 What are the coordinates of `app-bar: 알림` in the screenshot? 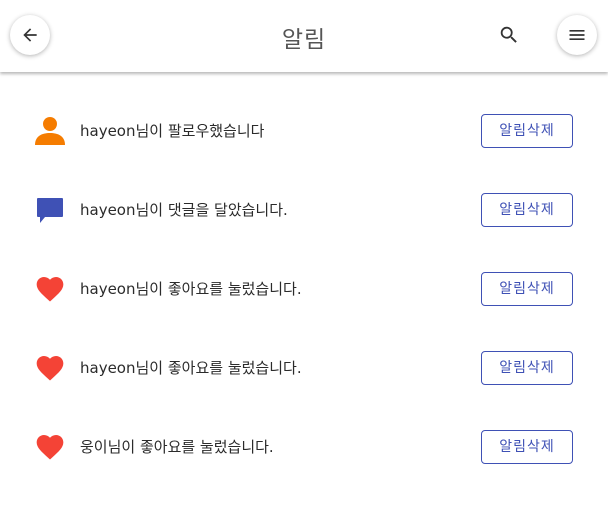 It's located at (304, 36).